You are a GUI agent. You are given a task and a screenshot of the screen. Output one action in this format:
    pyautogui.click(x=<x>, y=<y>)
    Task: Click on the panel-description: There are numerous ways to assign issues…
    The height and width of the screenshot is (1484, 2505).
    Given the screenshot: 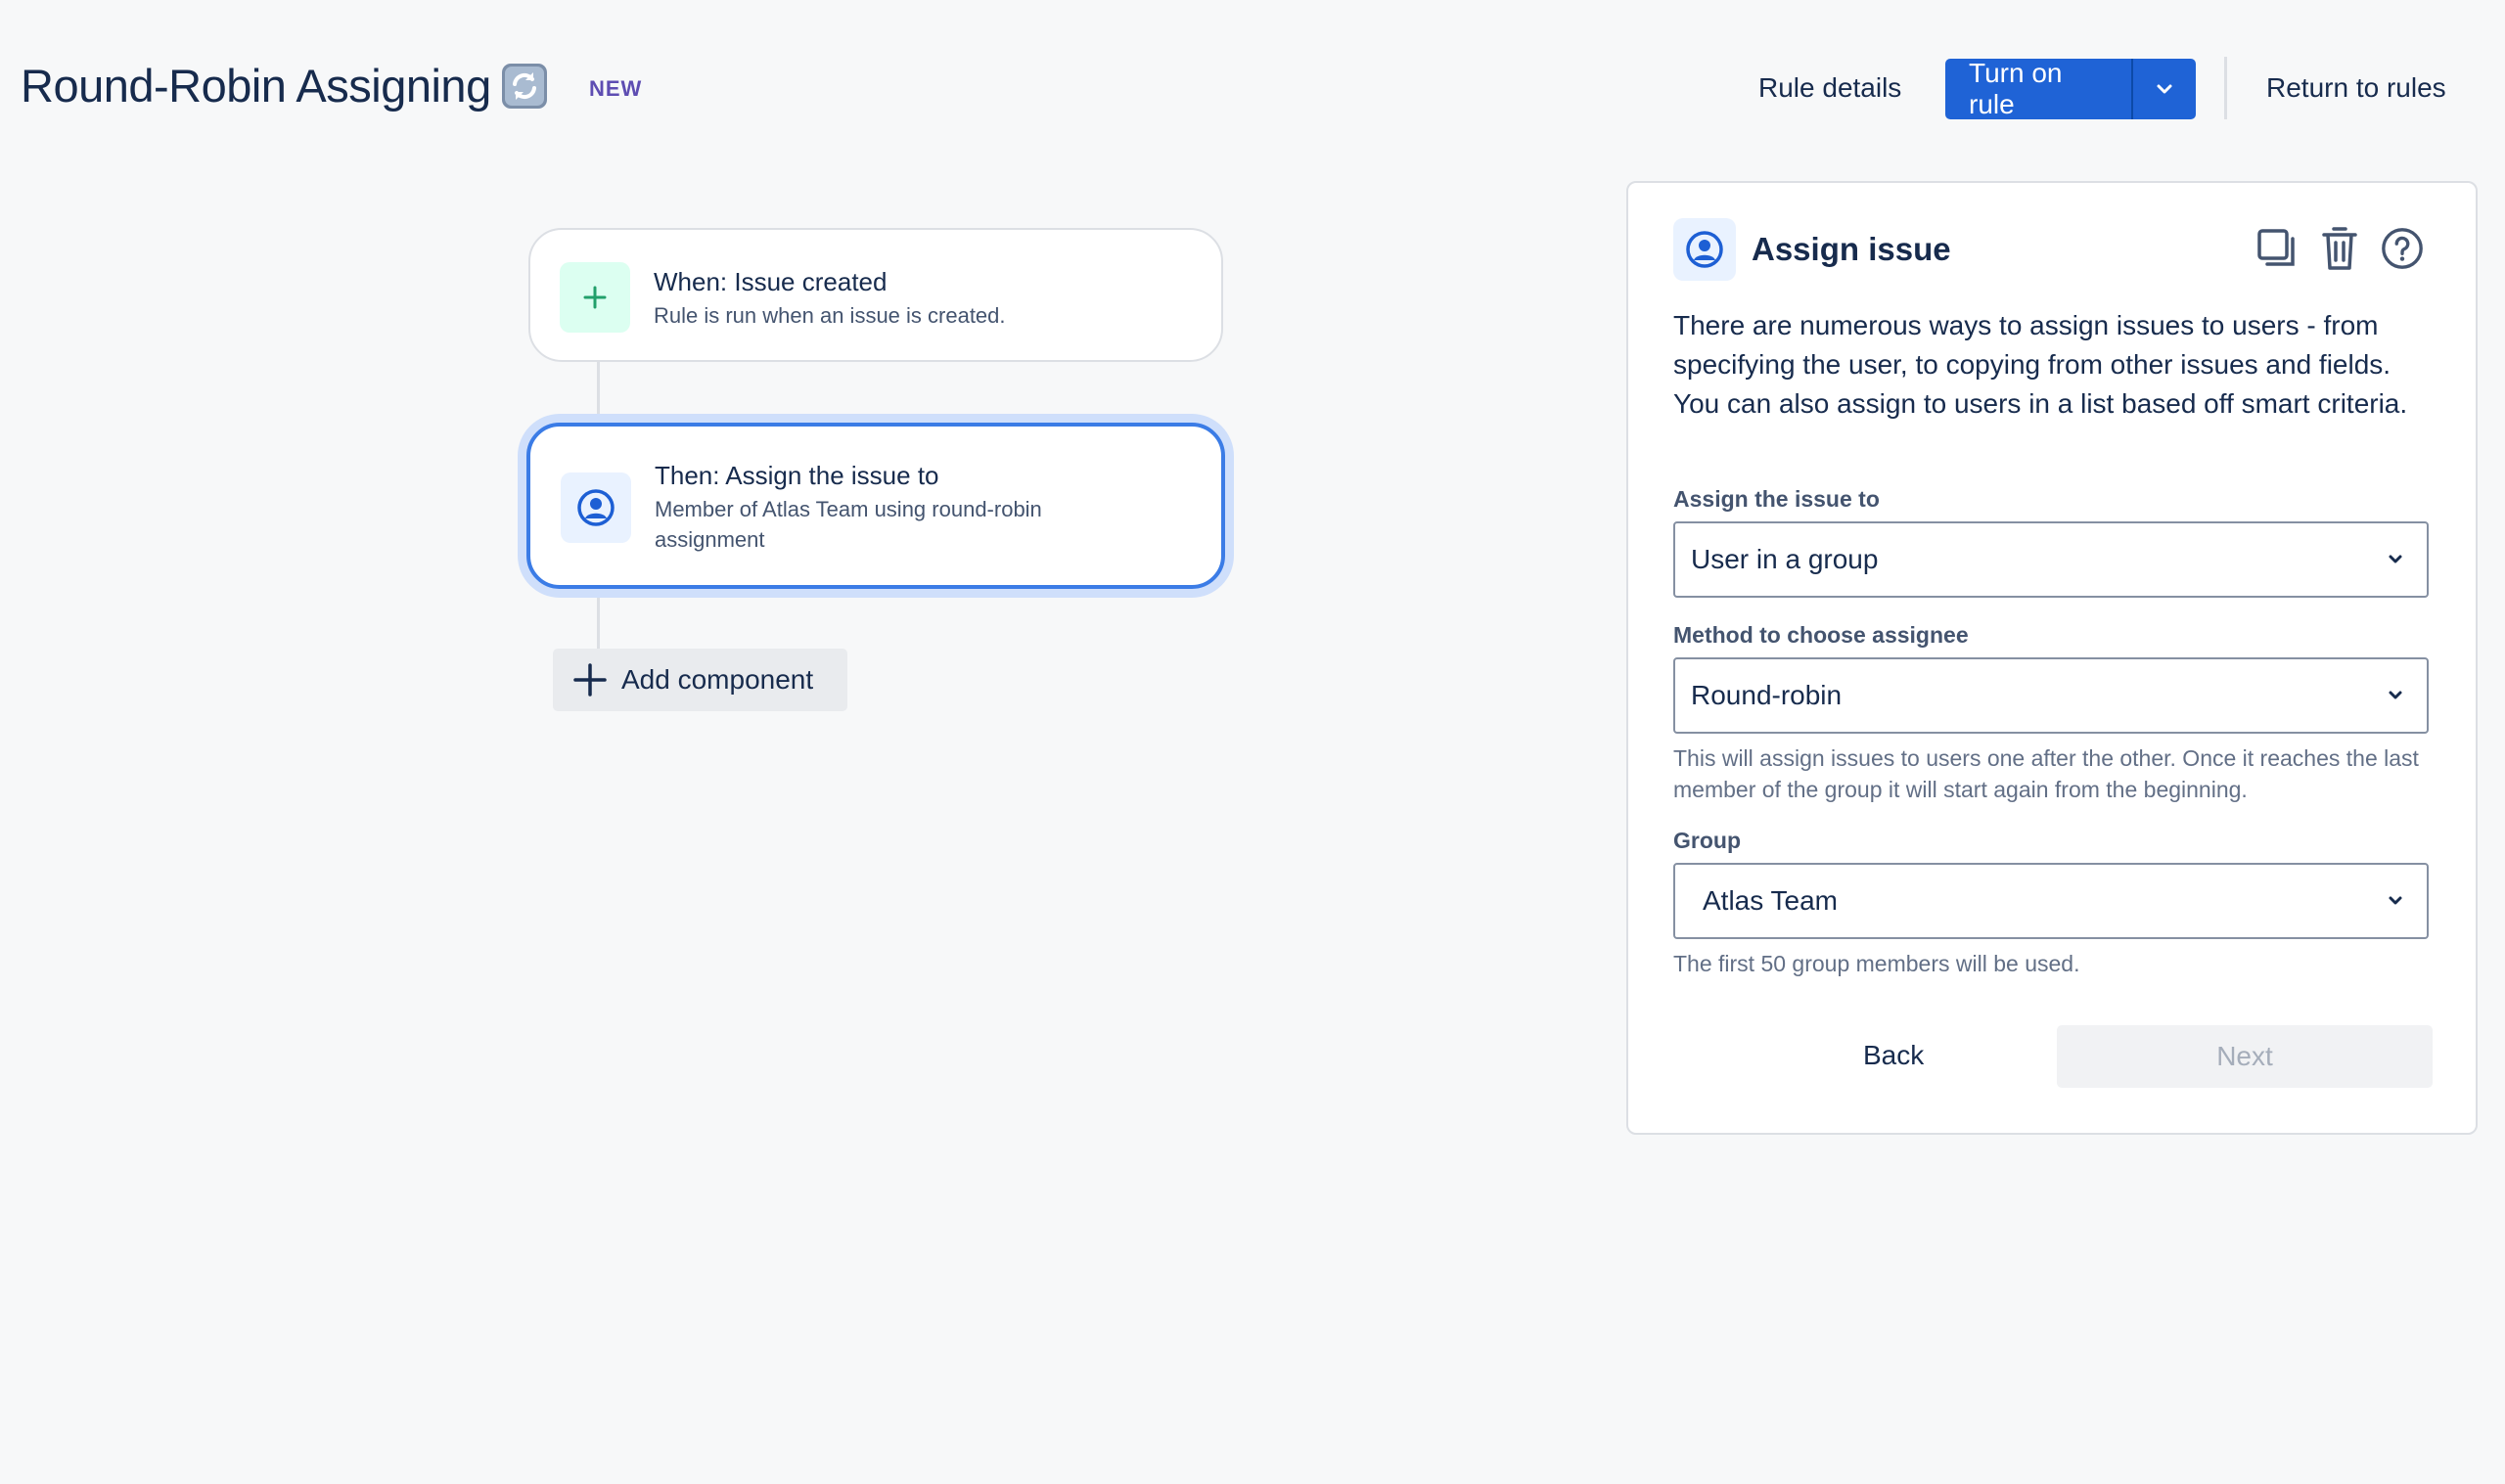 What is the action you would take?
    pyautogui.click(x=2040, y=364)
    